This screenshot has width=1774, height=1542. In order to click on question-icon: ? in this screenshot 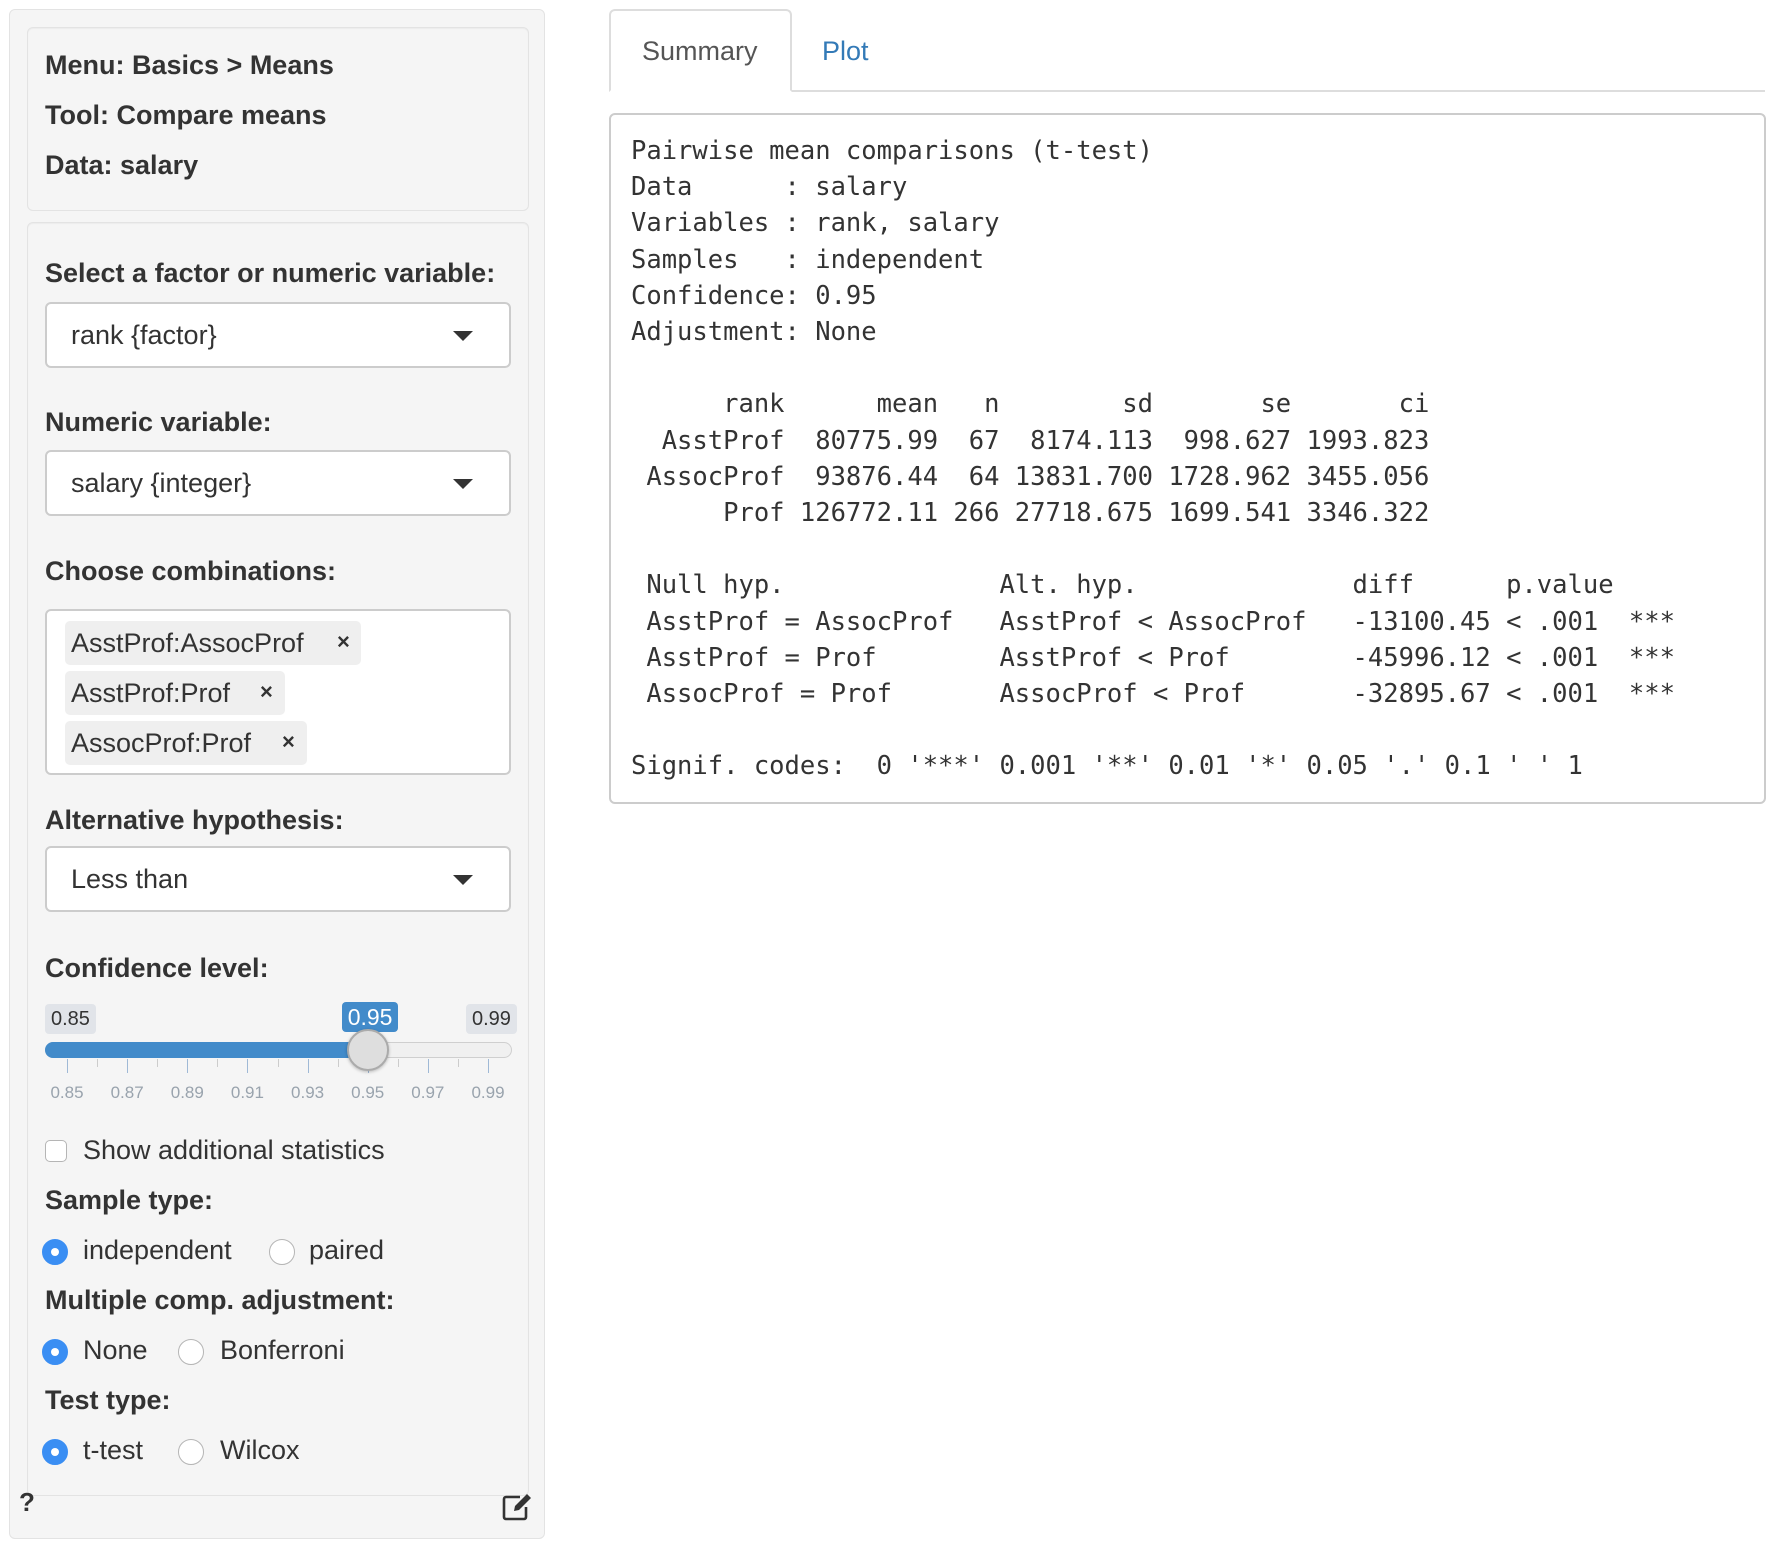, I will do `click(27, 1502)`.